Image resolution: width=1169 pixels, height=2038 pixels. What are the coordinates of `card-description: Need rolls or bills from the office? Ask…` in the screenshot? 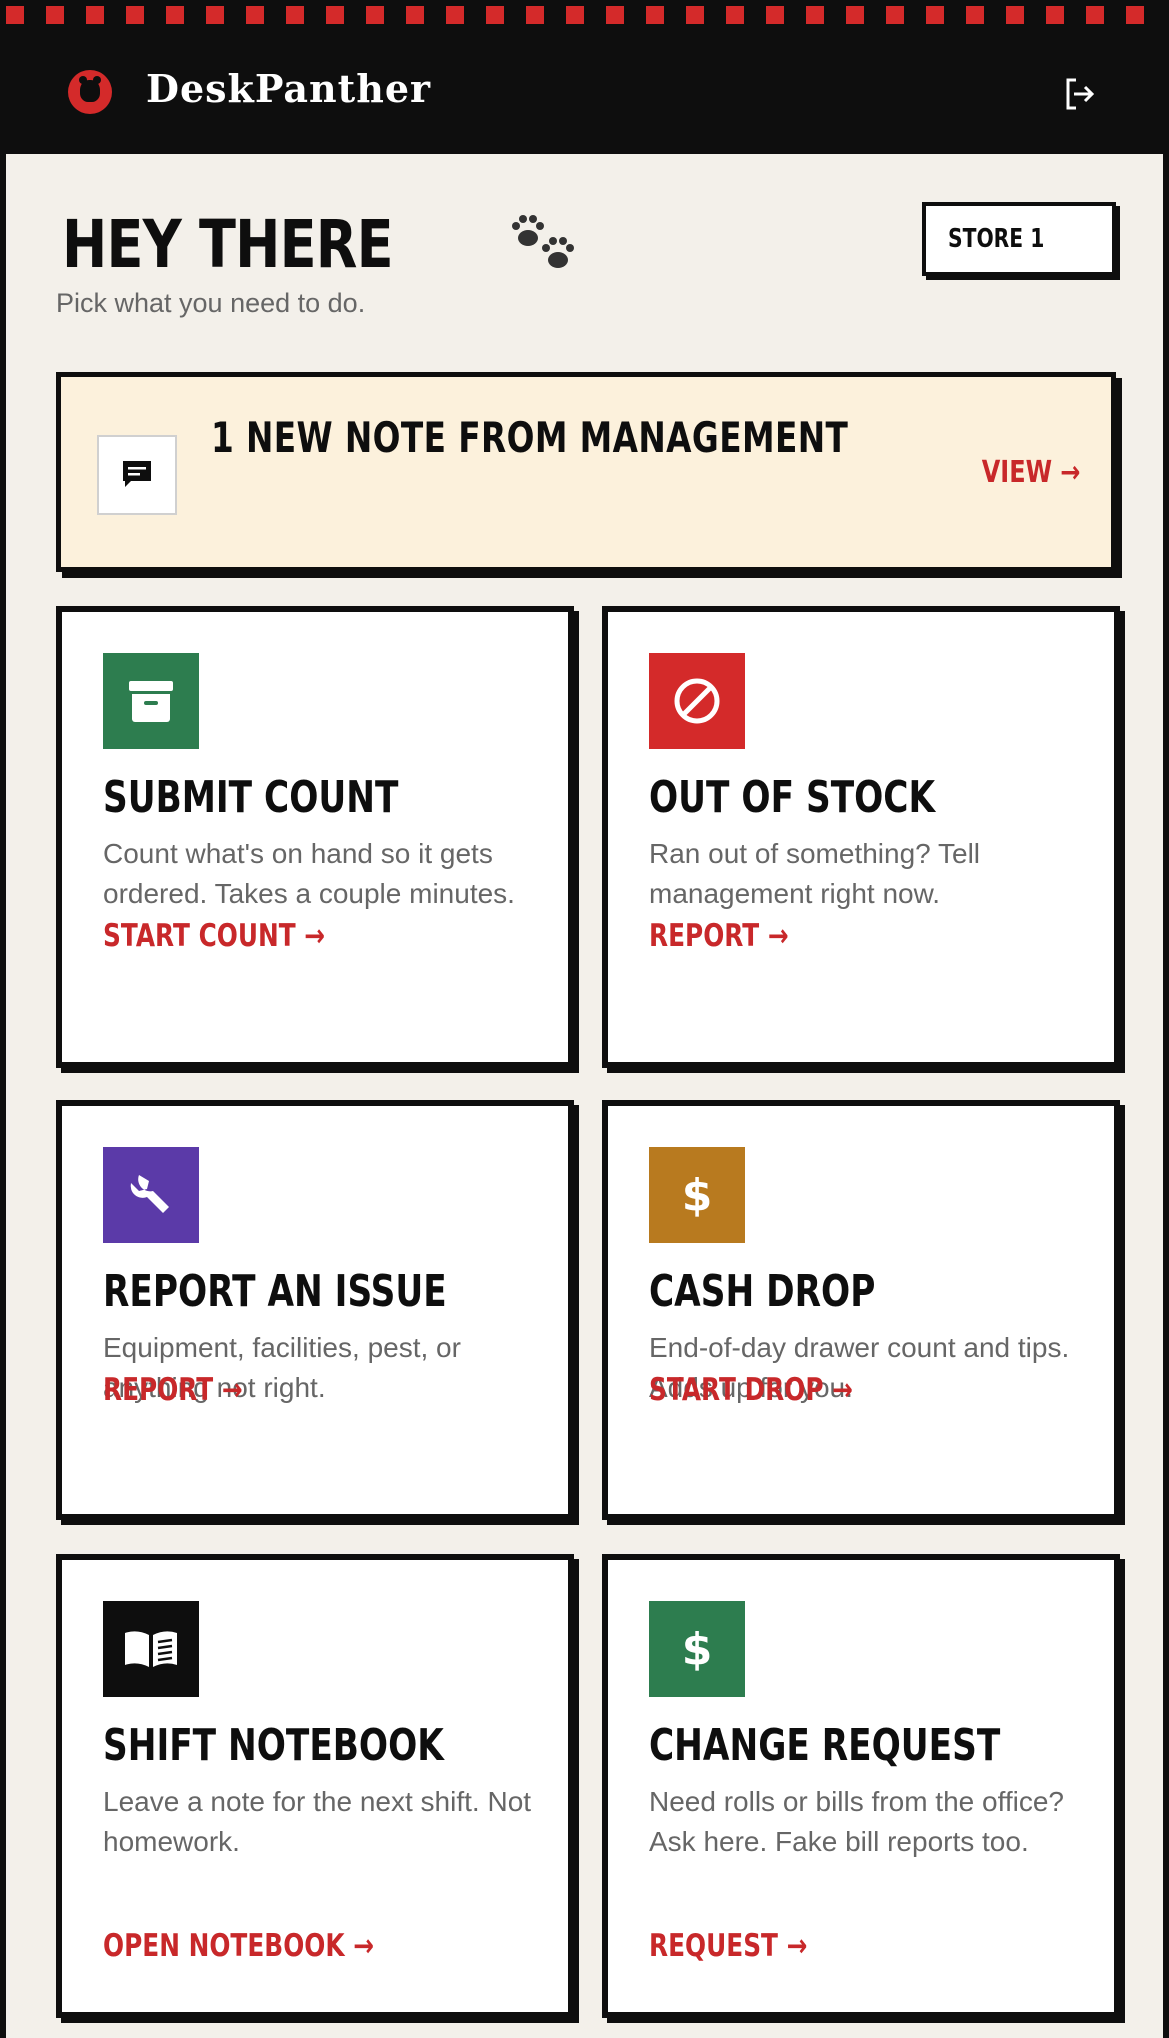 It's located at (856, 1821).